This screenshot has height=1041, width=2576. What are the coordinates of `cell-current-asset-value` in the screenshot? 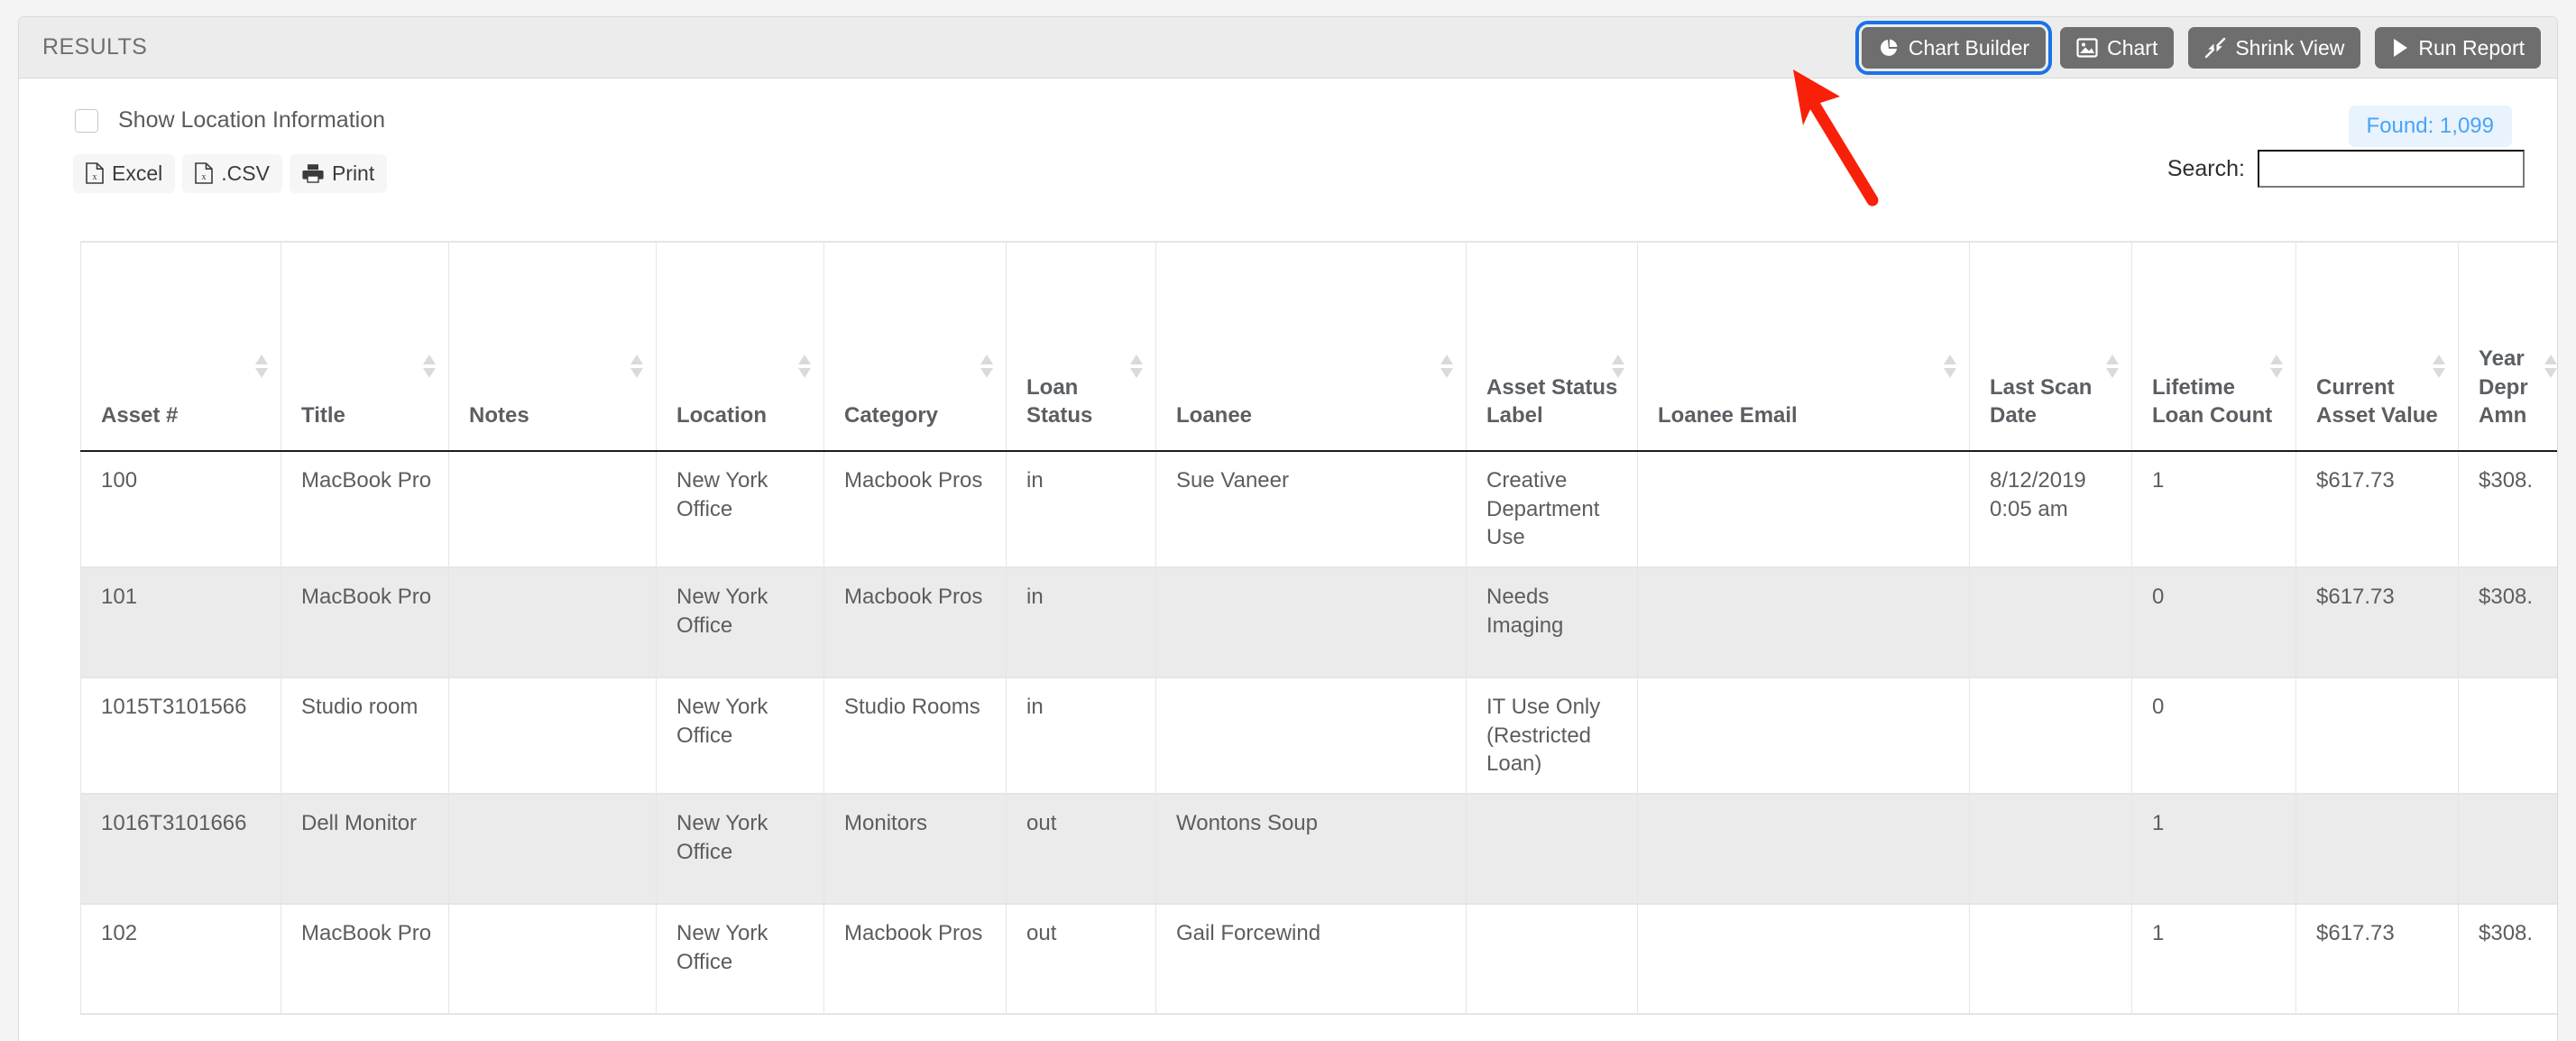 It's located at (2377, 850).